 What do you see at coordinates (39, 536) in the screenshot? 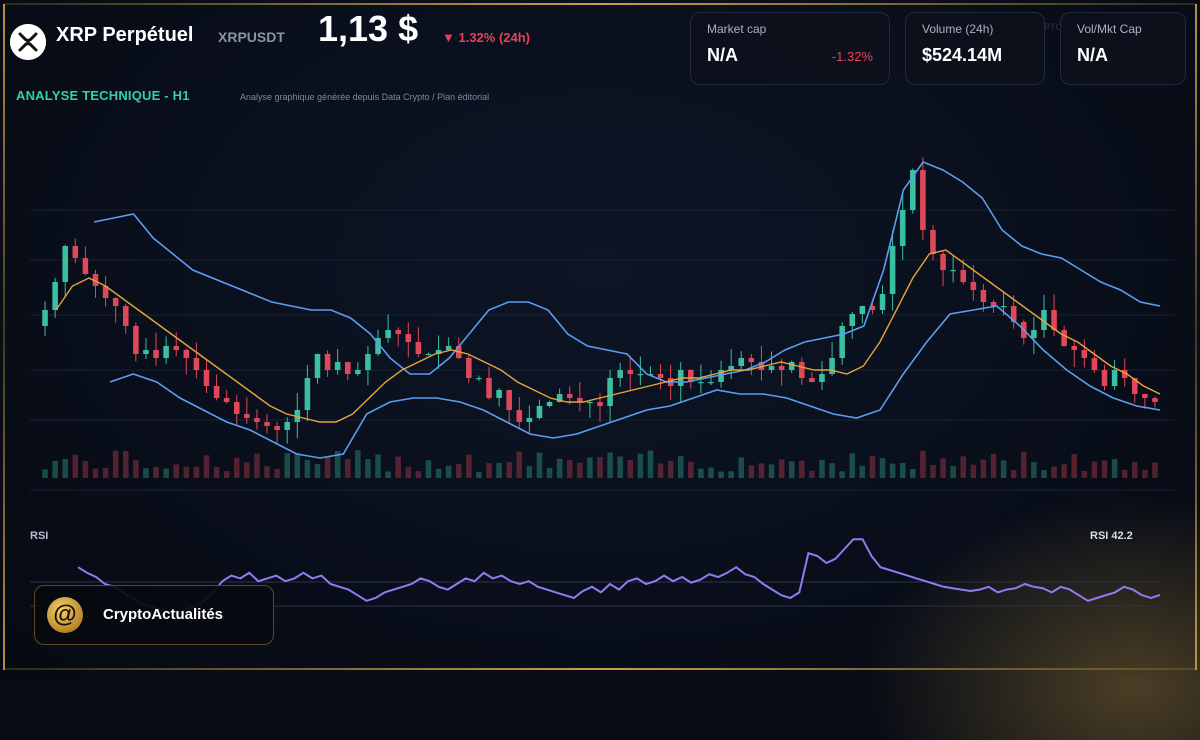
I see `rsi-label: RSI` at bounding box center [39, 536].